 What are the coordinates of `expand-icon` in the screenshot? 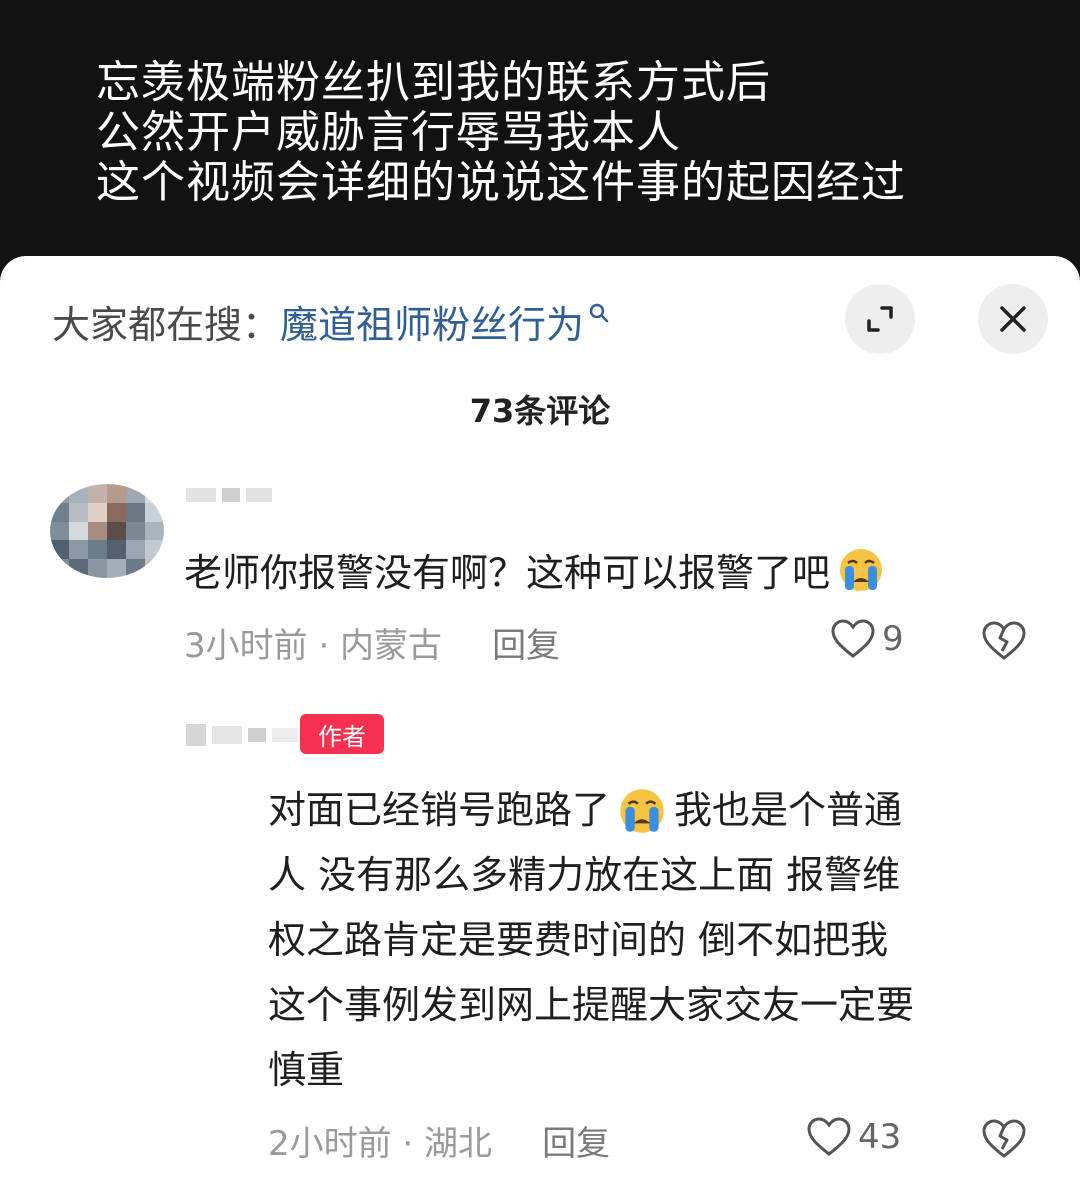 It's located at (880, 319).